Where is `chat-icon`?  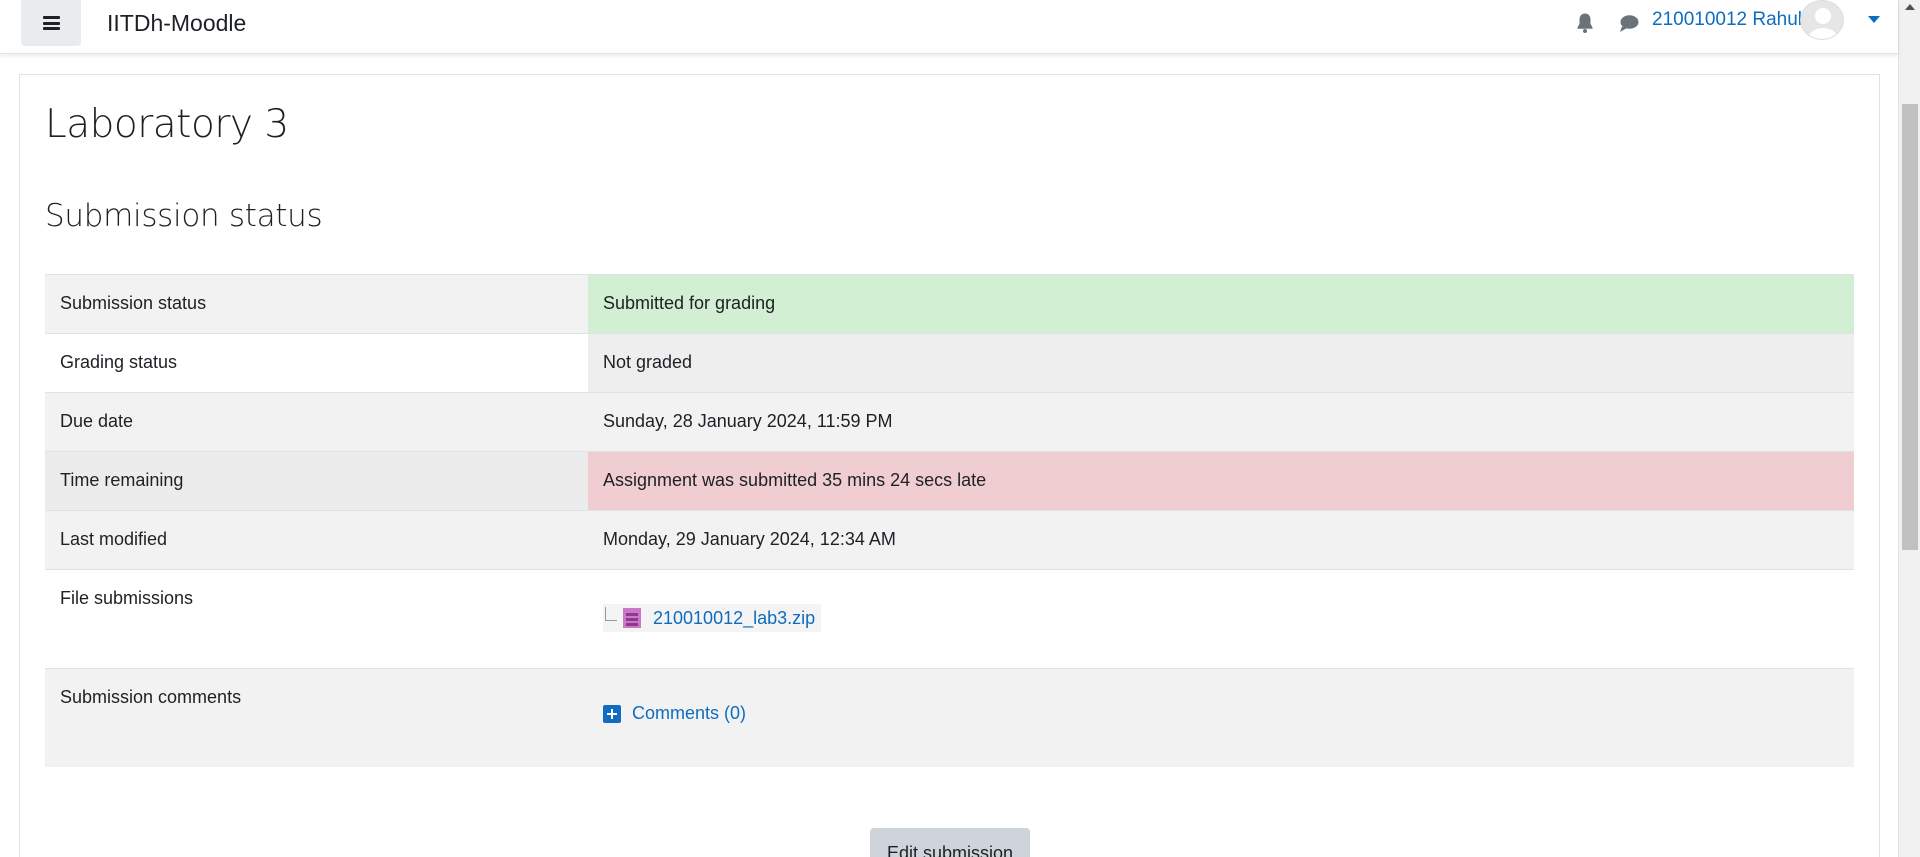
chat-icon is located at coordinates (1629, 23).